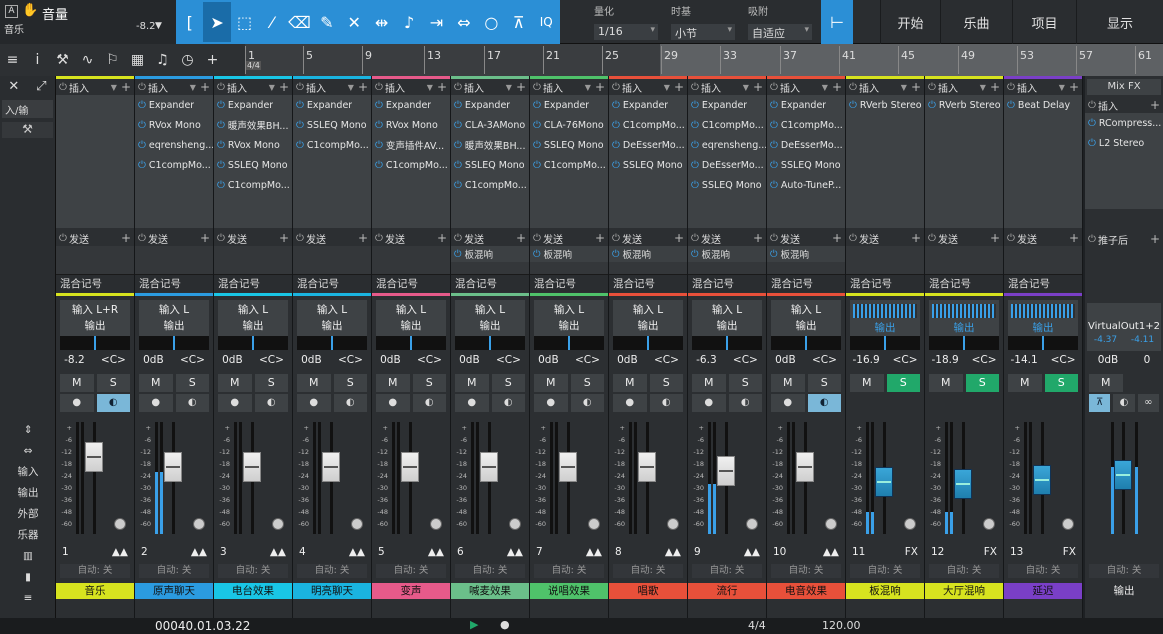 This screenshot has height=634, width=1163. What do you see at coordinates (727, 254) in the screenshot?
I see `send-slot: ⏻ 板混响` at bounding box center [727, 254].